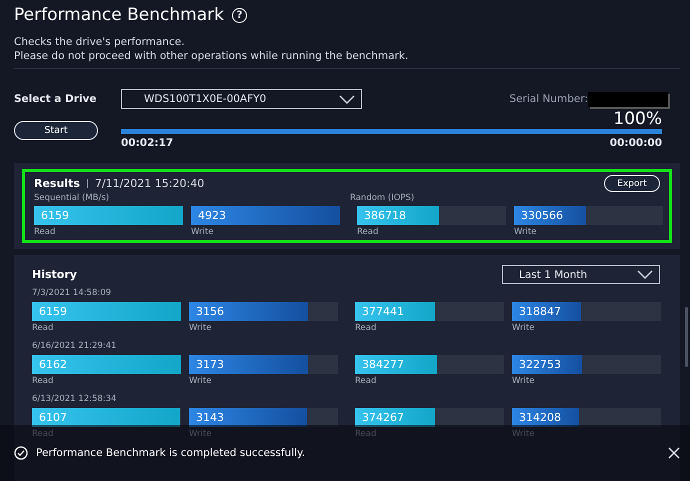  What do you see at coordinates (632, 183) in the screenshot?
I see `export-button: Export` at bounding box center [632, 183].